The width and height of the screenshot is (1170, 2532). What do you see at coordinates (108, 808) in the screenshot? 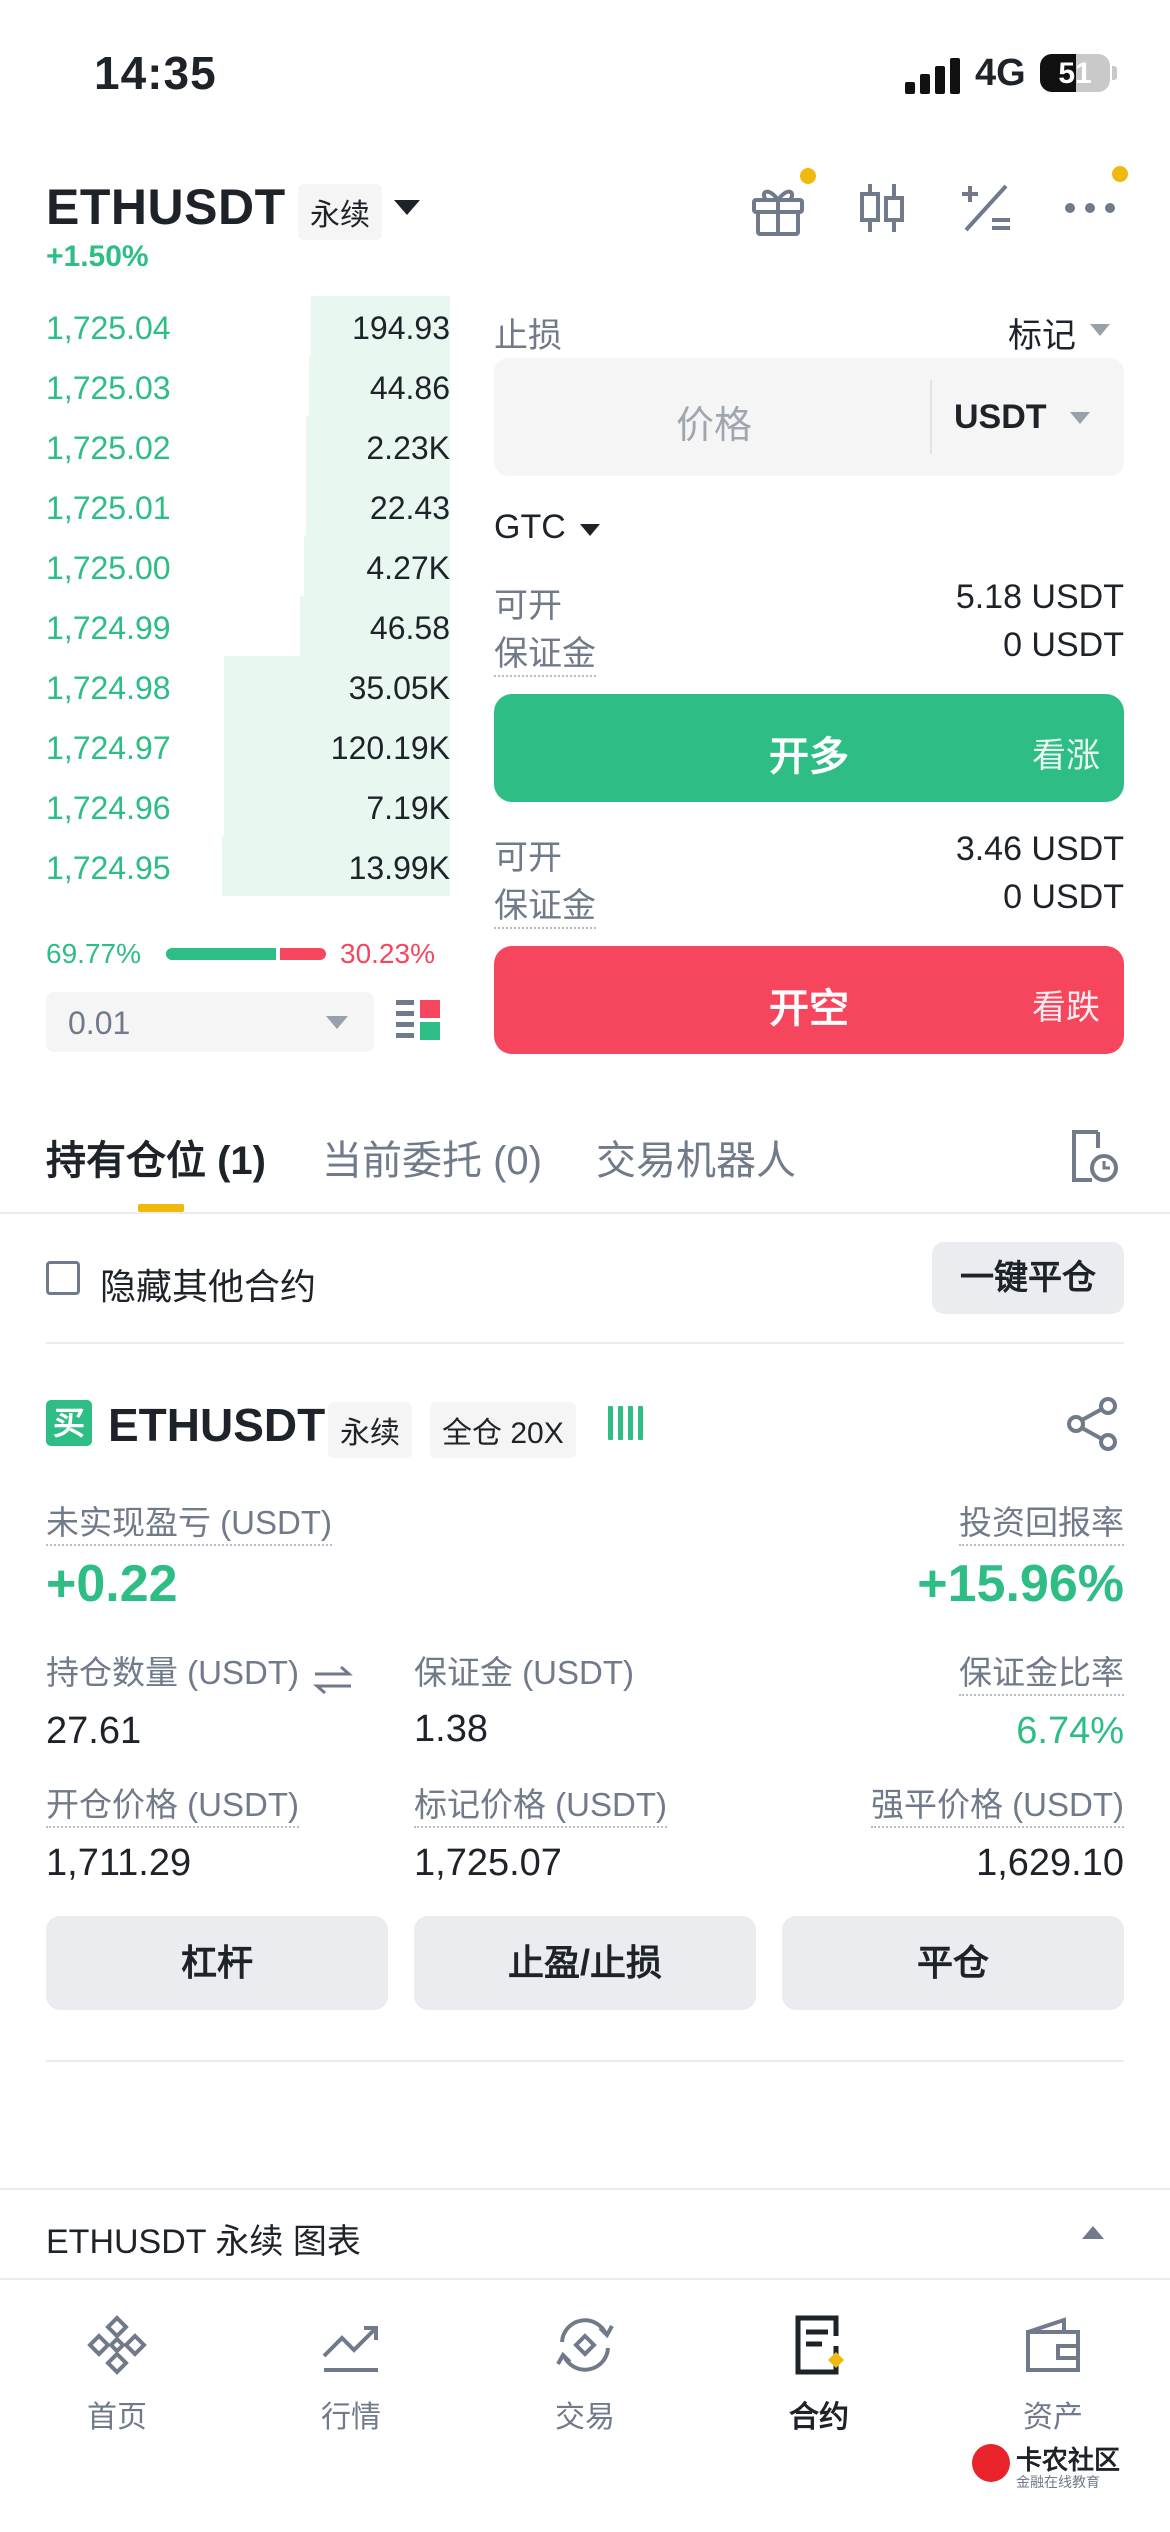
I see `orderbook-price: 1,724.96` at bounding box center [108, 808].